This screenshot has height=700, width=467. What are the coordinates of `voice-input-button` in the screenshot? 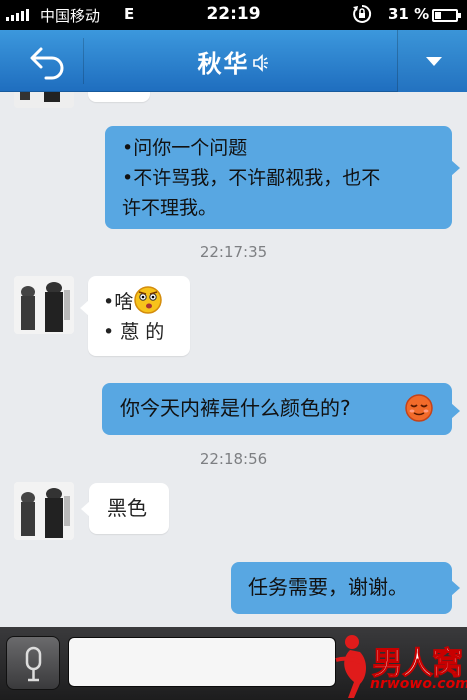 It's located at (33, 663).